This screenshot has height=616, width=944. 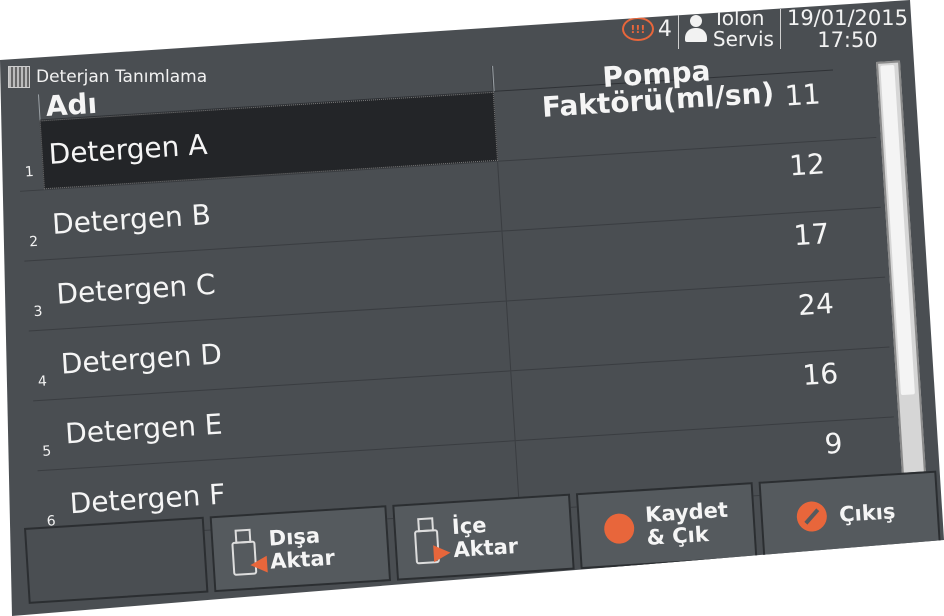 What do you see at coordinates (664, 29) in the screenshot?
I see `alarm-count: 4` at bounding box center [664, 29].